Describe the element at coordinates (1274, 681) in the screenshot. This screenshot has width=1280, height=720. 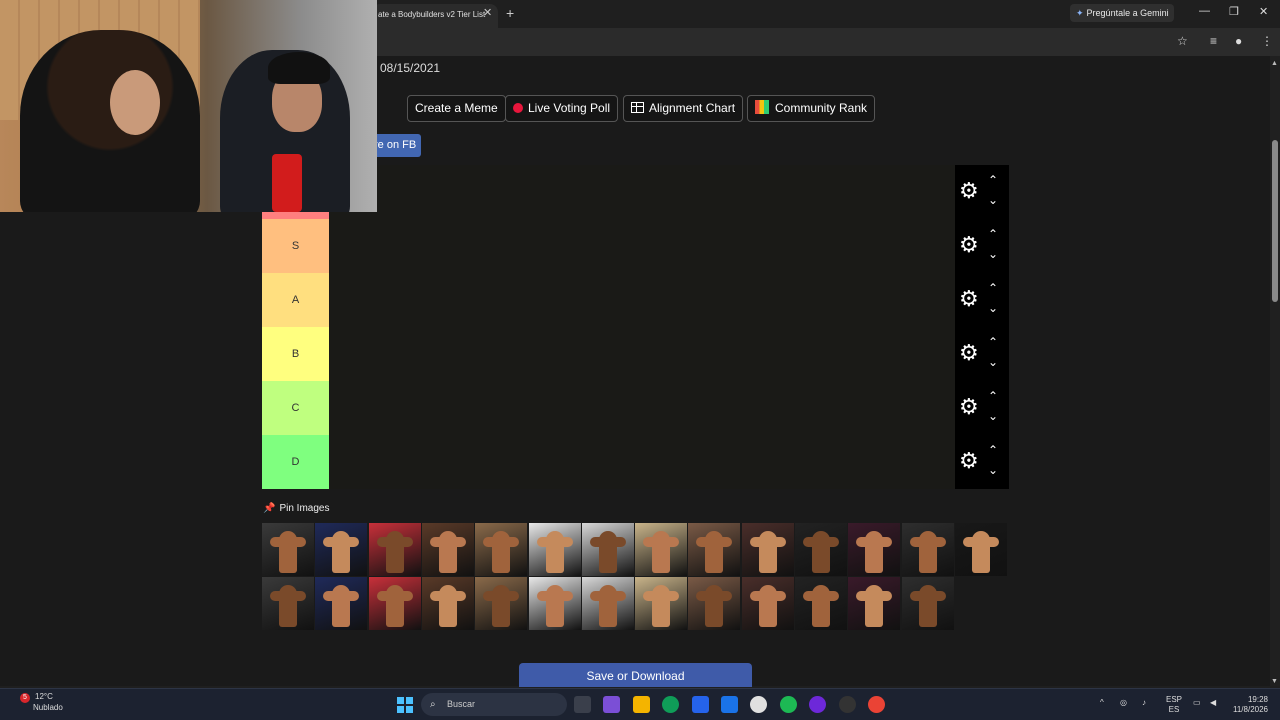
I see `scroll-down-arrow-icon: ▼` at that location.